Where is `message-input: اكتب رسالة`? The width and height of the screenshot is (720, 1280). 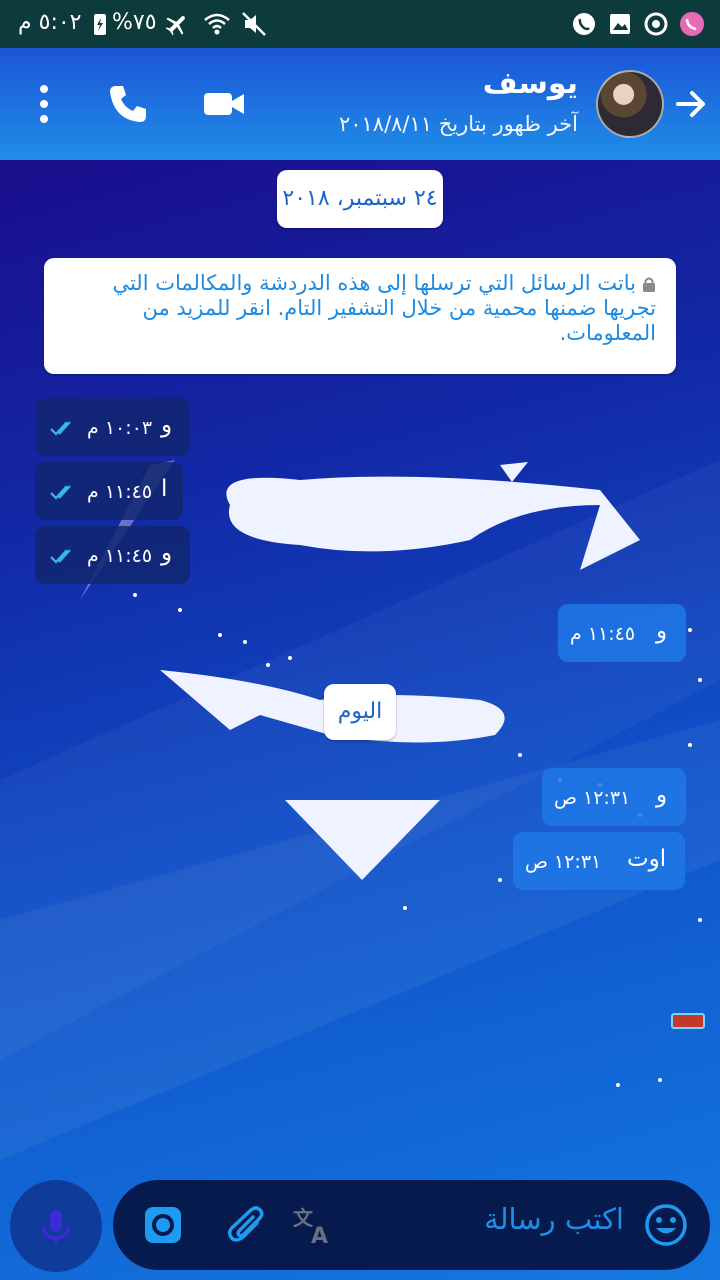
message-input: اكتب رسالة is located at coordinates (554, 1219).